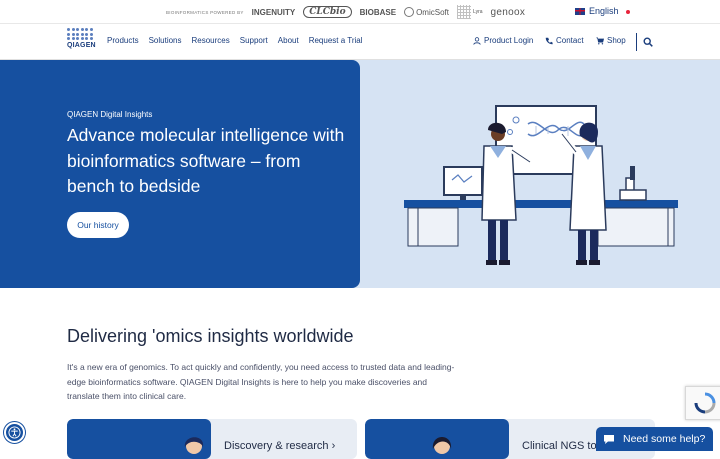  I want to click on qiagen-logo: QIAGEN, so click(82, 42).